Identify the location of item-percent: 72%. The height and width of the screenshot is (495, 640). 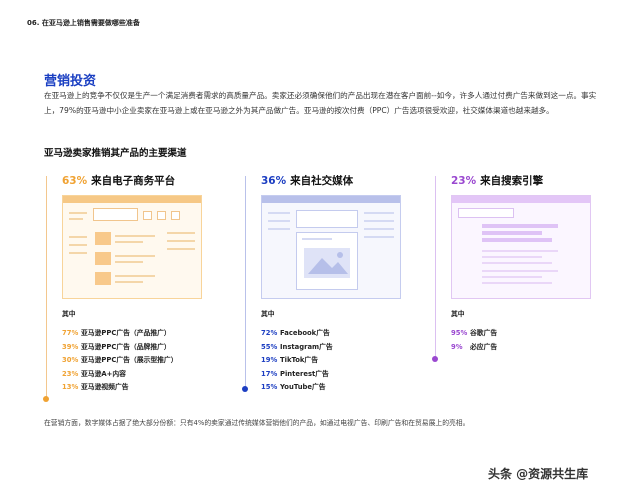
(269, 333).